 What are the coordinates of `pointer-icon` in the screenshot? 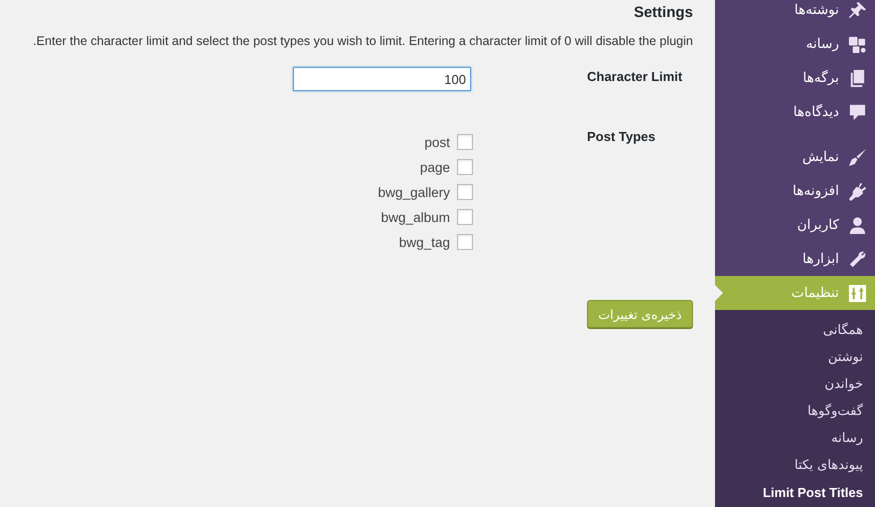 It's located at (719, 293).